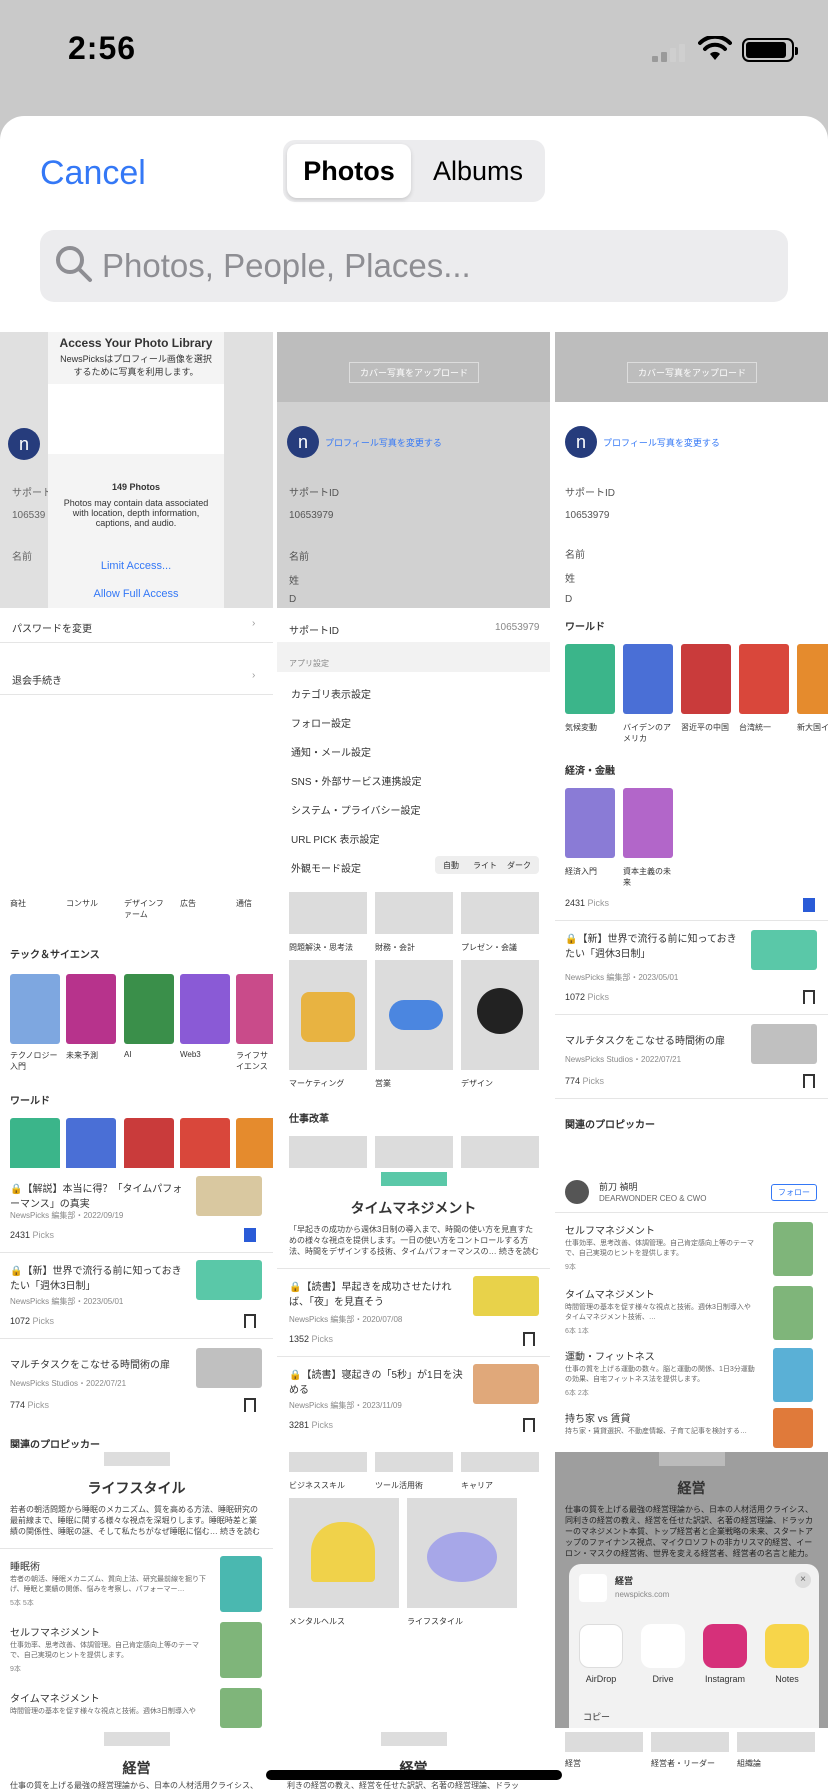 The width and height of the screenshot is (828, 1792). I want to click on battery-icon, so click(770, 50).